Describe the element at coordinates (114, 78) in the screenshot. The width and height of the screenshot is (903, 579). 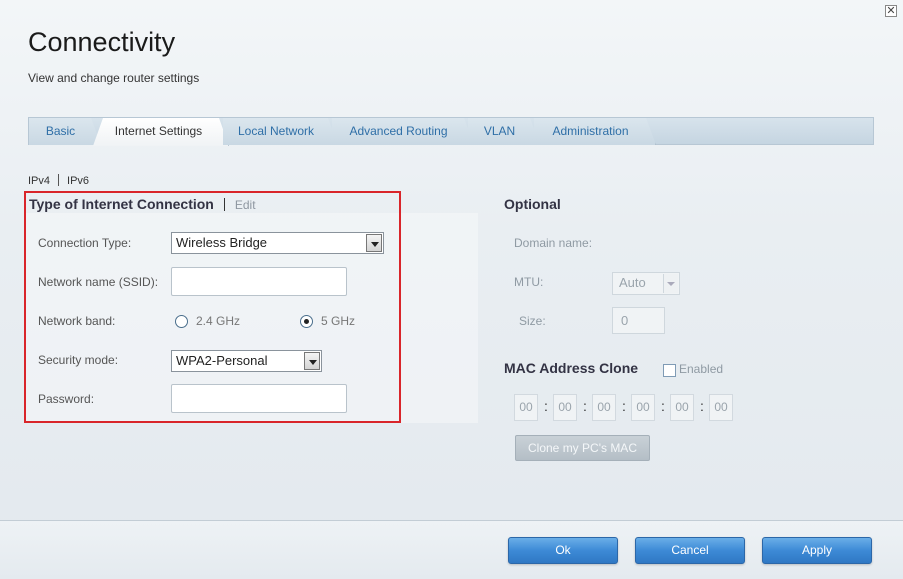
I see `page-subtitle: View and change router settings` at that location.